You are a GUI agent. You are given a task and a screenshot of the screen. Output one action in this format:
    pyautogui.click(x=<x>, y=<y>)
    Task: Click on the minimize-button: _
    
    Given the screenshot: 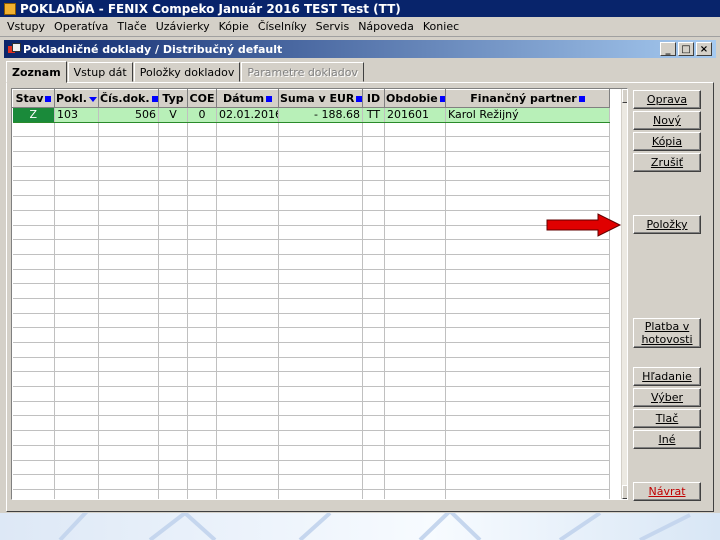 What is the action you would take?
    pyautogui.click(x=668, y=49)
    